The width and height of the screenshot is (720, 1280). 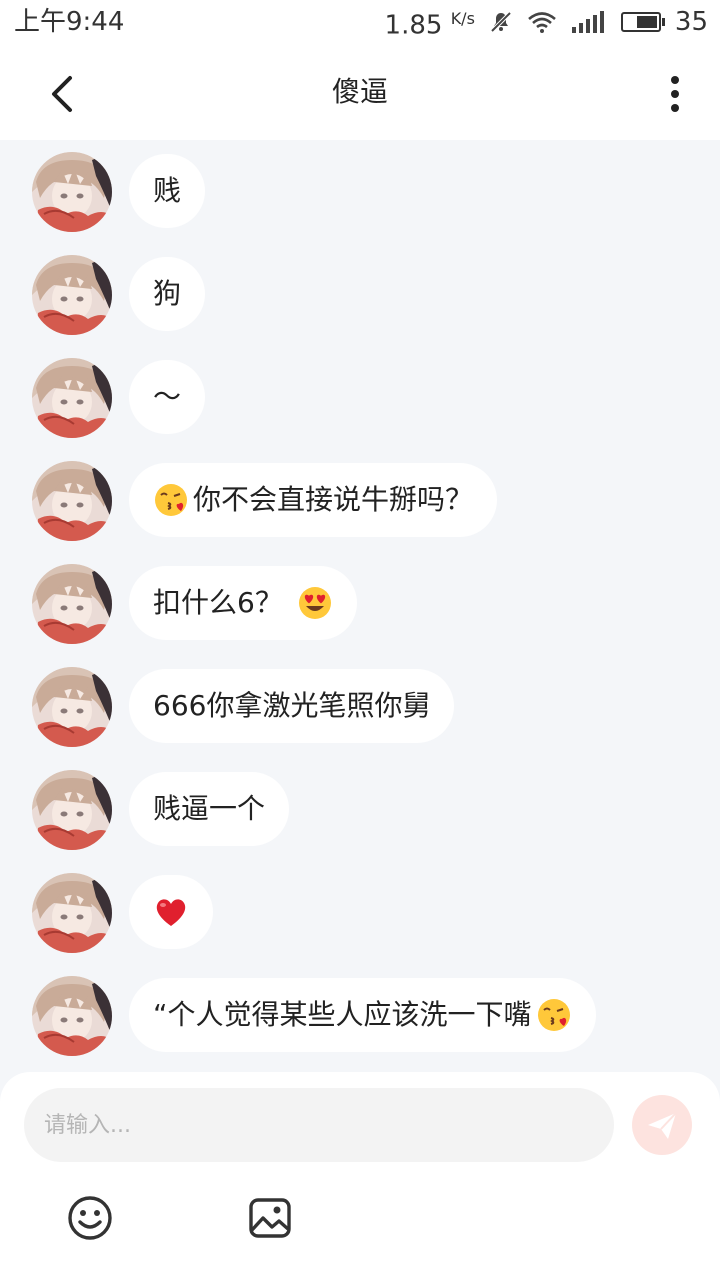 I want to click on message-row: “个人觉得某些人应该洗一下嘴, so click(x=314, y=1016).